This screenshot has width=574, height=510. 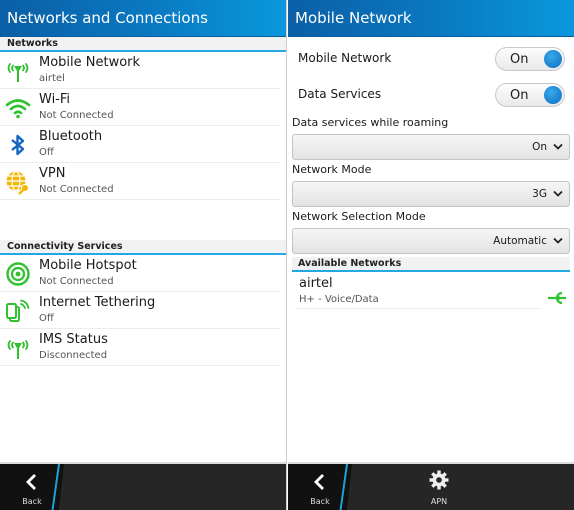 What do you see at coordinates (431, 194) in the screenshot?
I see `network-mode-dropdown: 3G` at bounding box center [431, 194].